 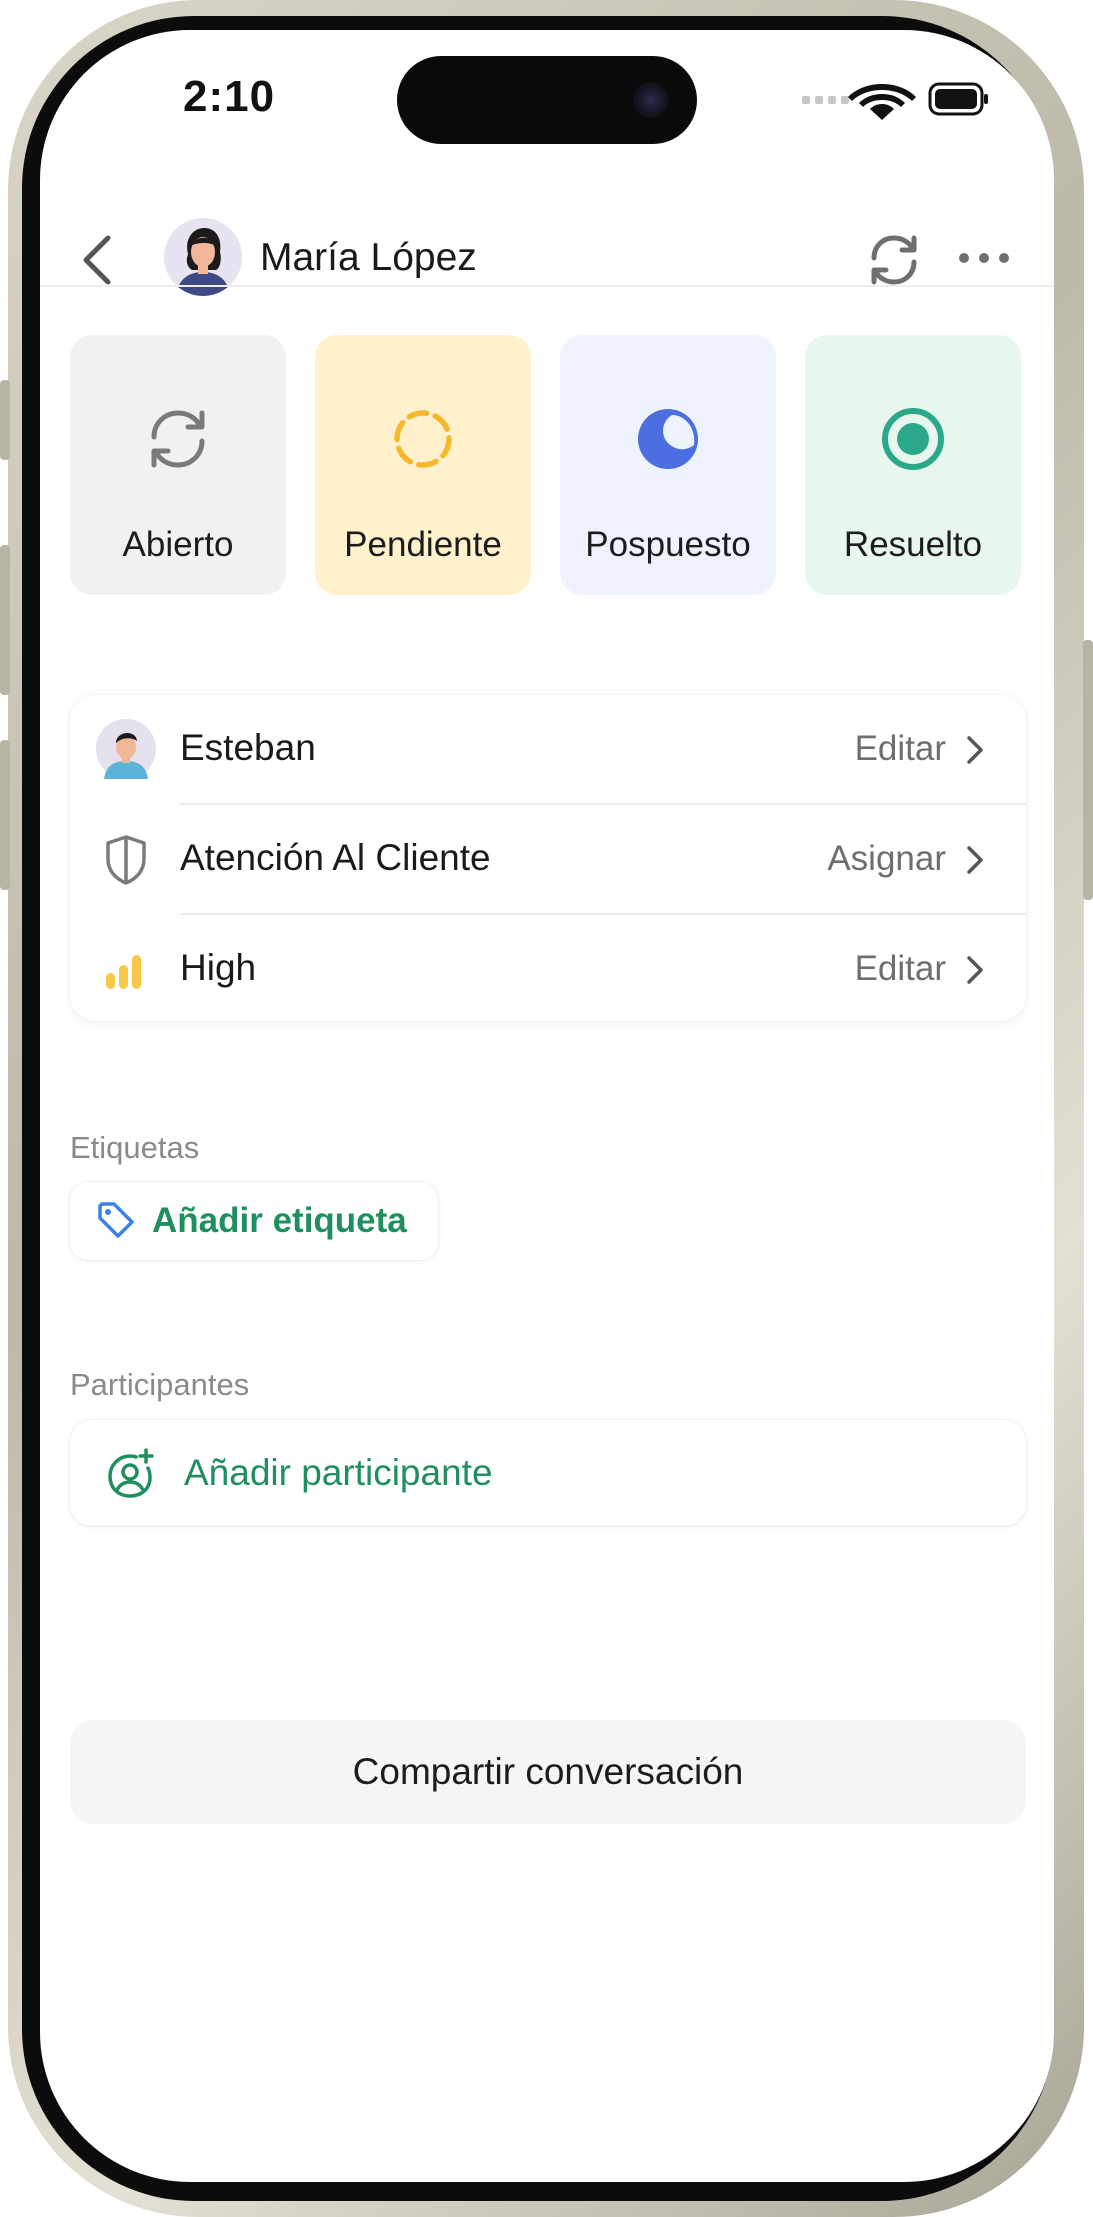 What do you see at coordinates (900, 969) in the screenshot?
I see `priority-edit-action: Editar` at bounding box center [900, 969].